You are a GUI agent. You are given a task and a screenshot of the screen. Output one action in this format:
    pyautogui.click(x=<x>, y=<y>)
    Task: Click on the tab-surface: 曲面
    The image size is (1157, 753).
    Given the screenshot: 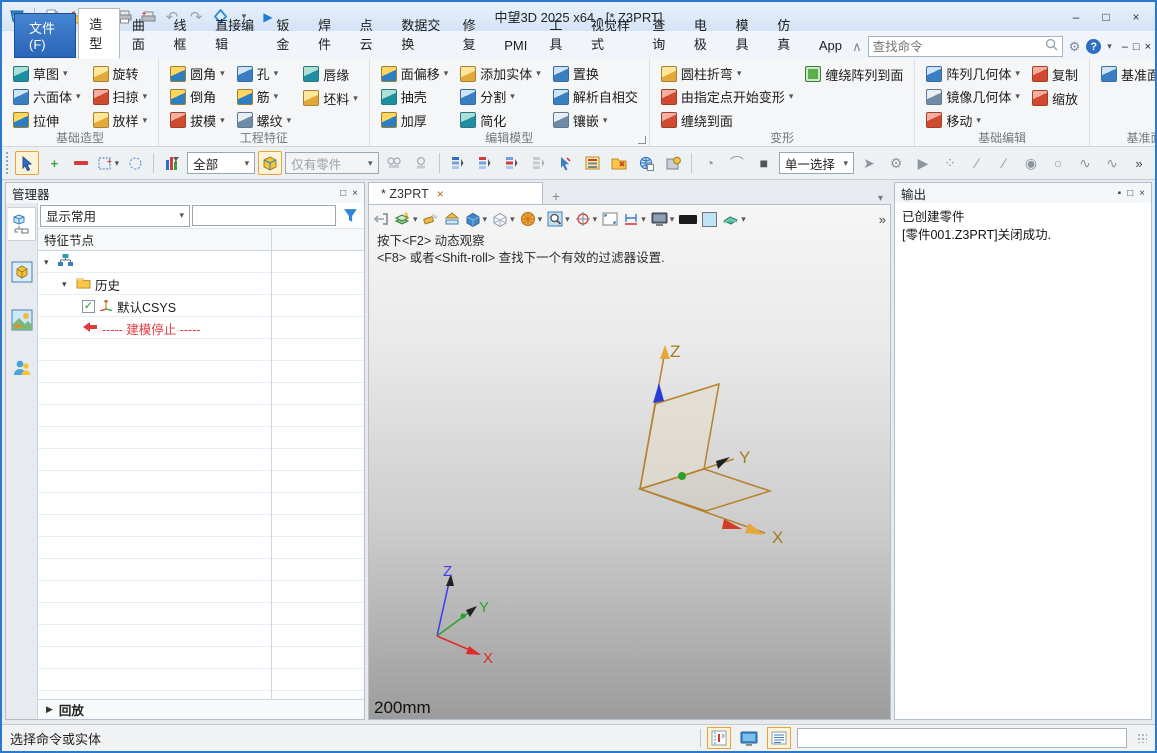 What is the action you would take?
    pyautogui.click(x=142, y=34)
    